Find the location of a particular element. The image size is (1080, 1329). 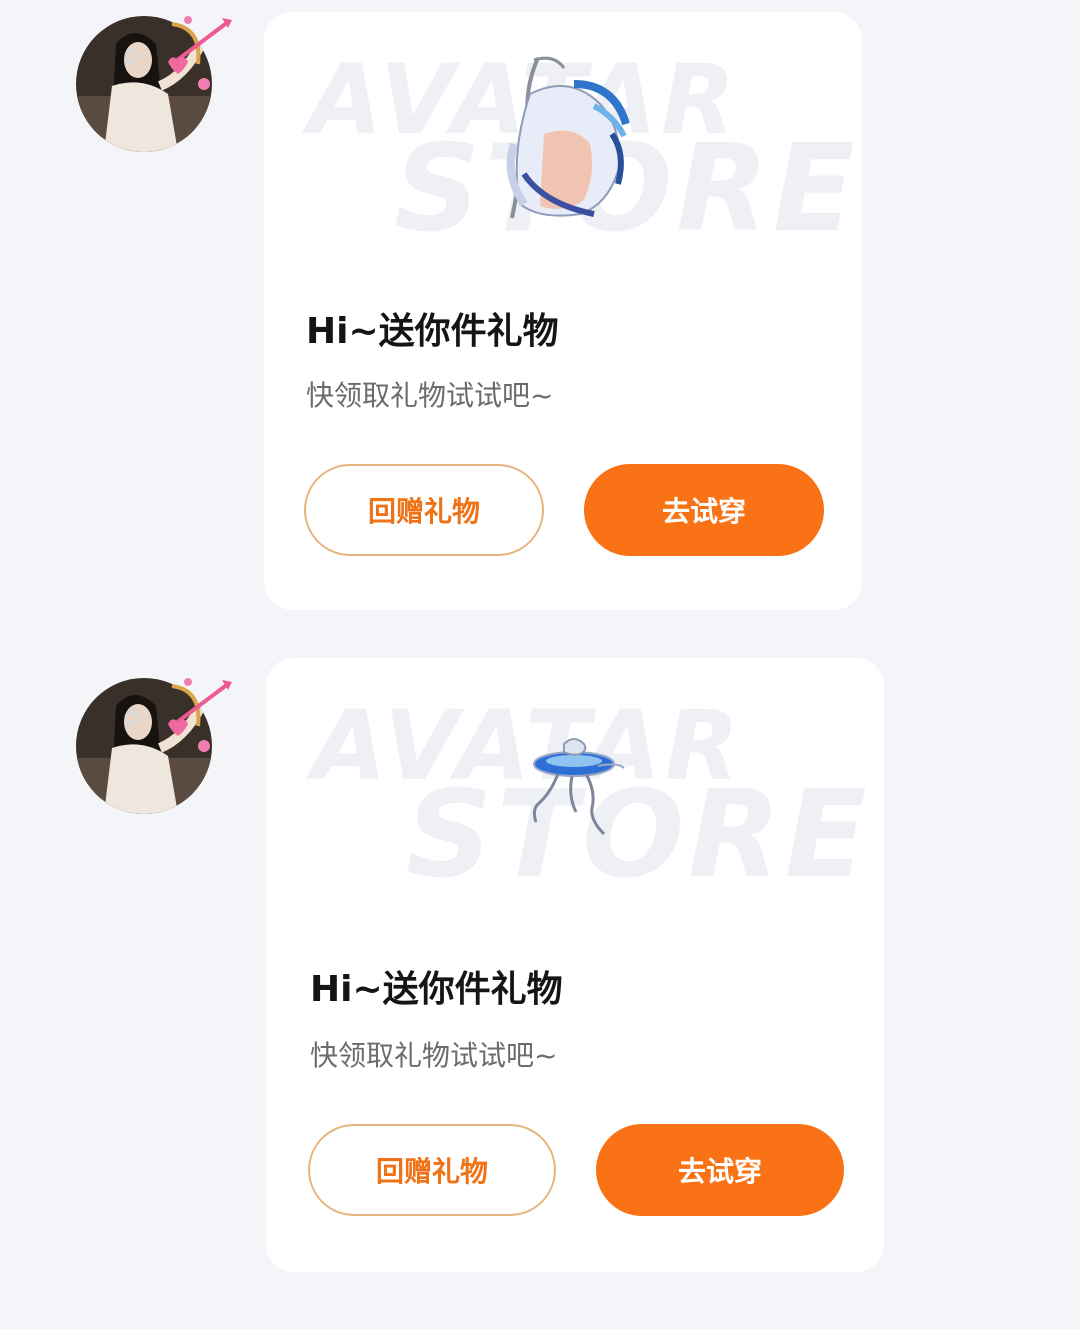

avatar-floating-jellyfish-icon is located at coordinates (578, 787).